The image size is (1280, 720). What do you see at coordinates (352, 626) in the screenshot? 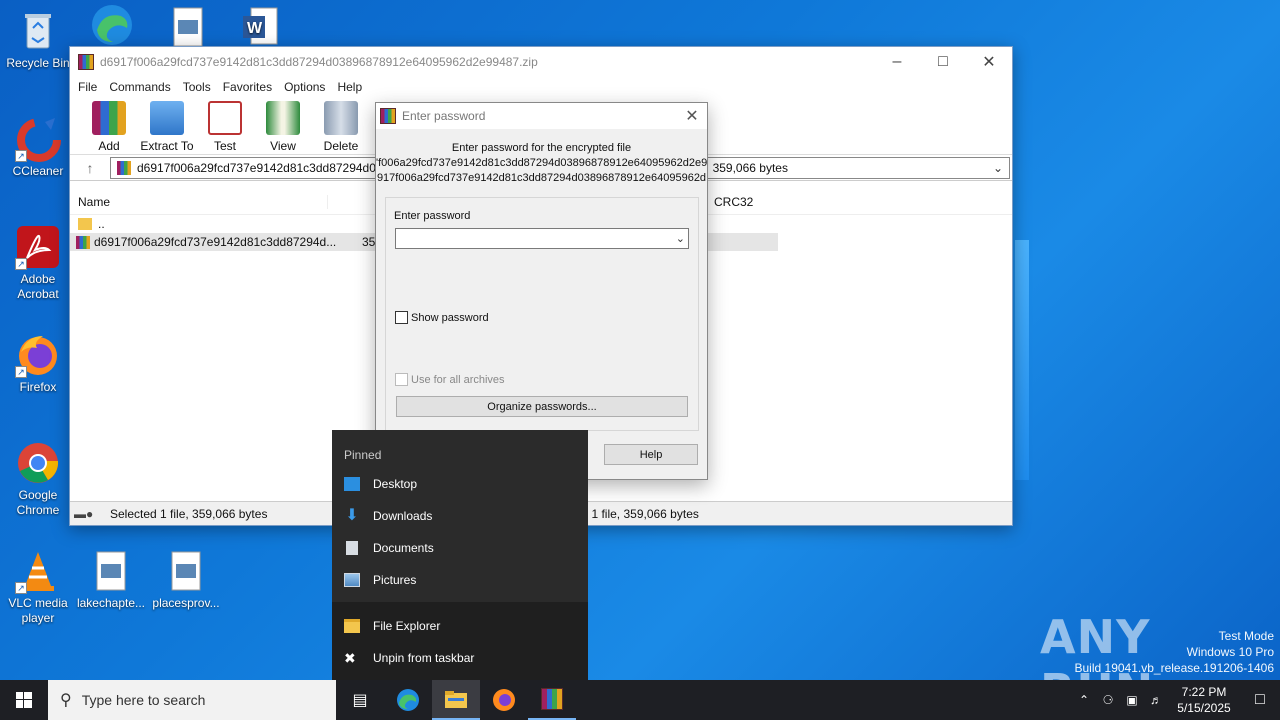
I see `folder-icon` at bounding box center [352, 626].